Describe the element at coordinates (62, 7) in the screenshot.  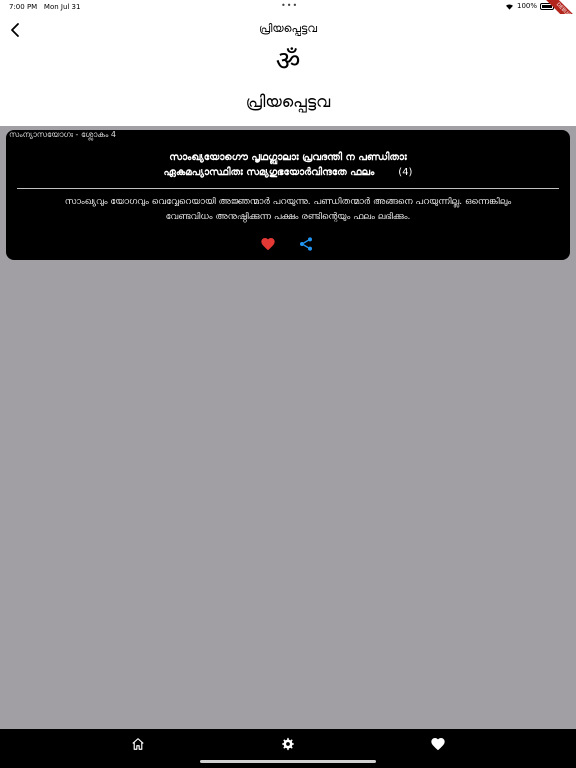
I see `status-date: Mon Jul 31` at that location.